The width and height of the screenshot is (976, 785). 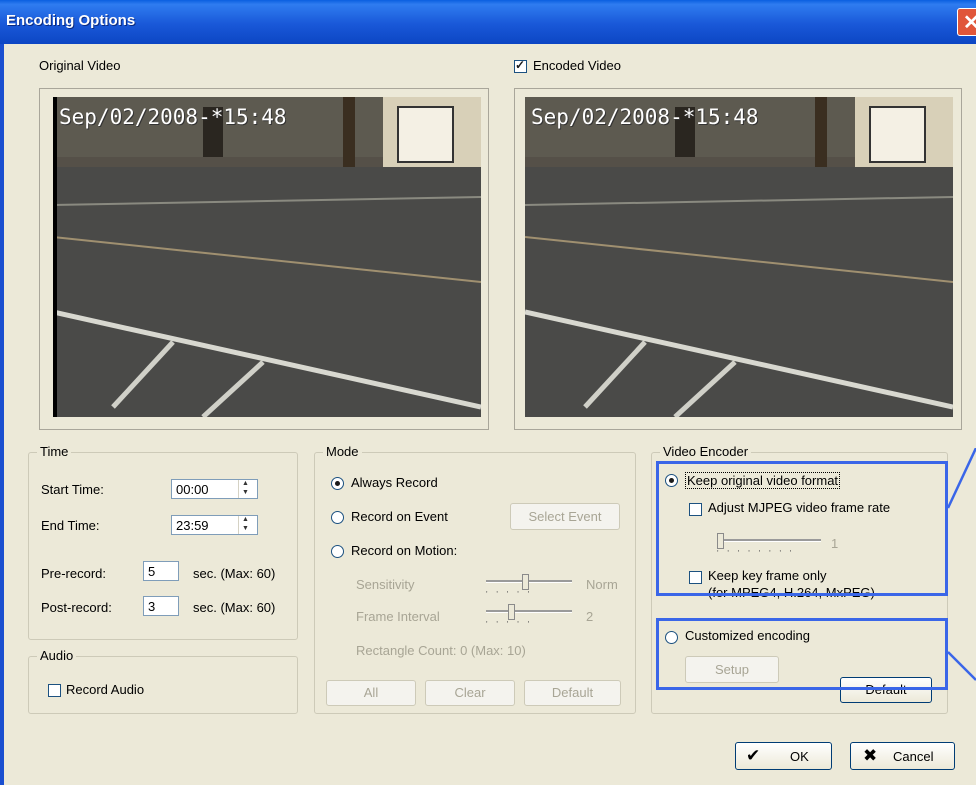 What do you see at coordinates (602, 584) in the screenshot?
I see `sensitivity-value: Norm` at bounding box center [602, 584].